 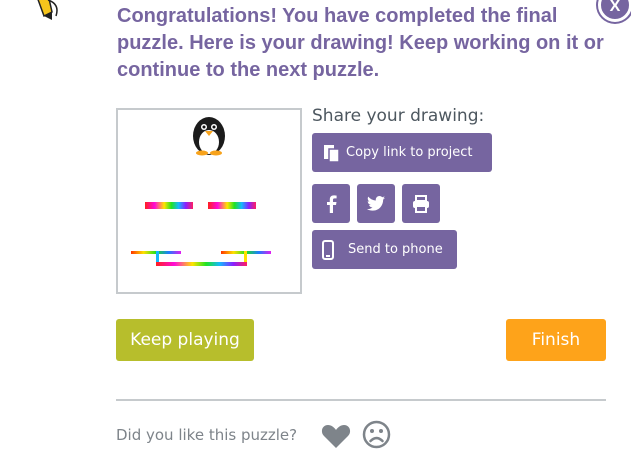 I want to click on pencil-mascot-icon, so click(x=47, y=10).